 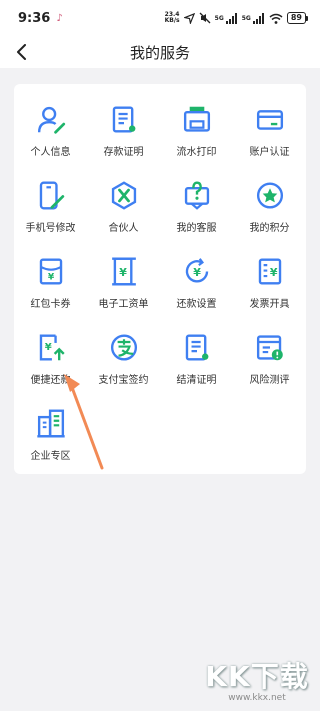 I want to click on points-star-icon, so click(x=269, y=195).